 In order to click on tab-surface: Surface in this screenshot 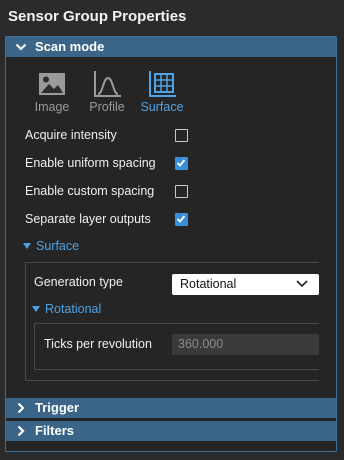, I will do `click(162, 91)`.